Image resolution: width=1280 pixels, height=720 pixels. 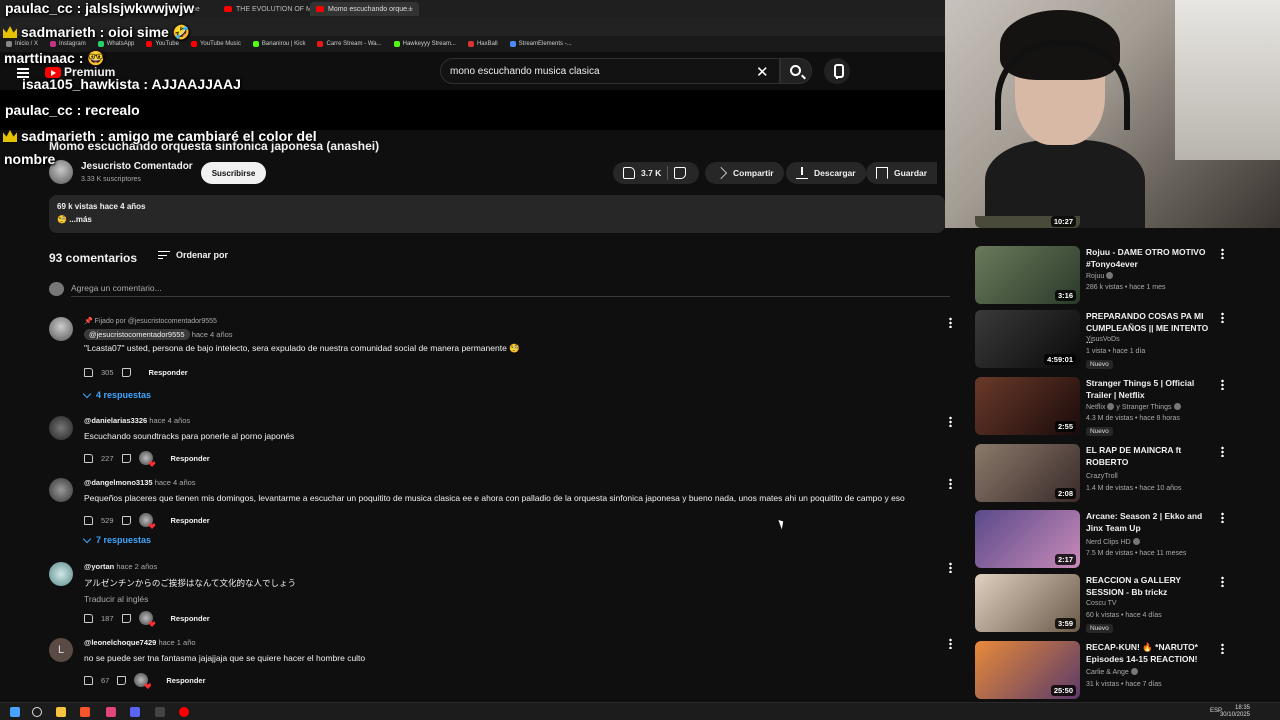 I want to click on comment-avatar: L, so click(x=61, y=650).